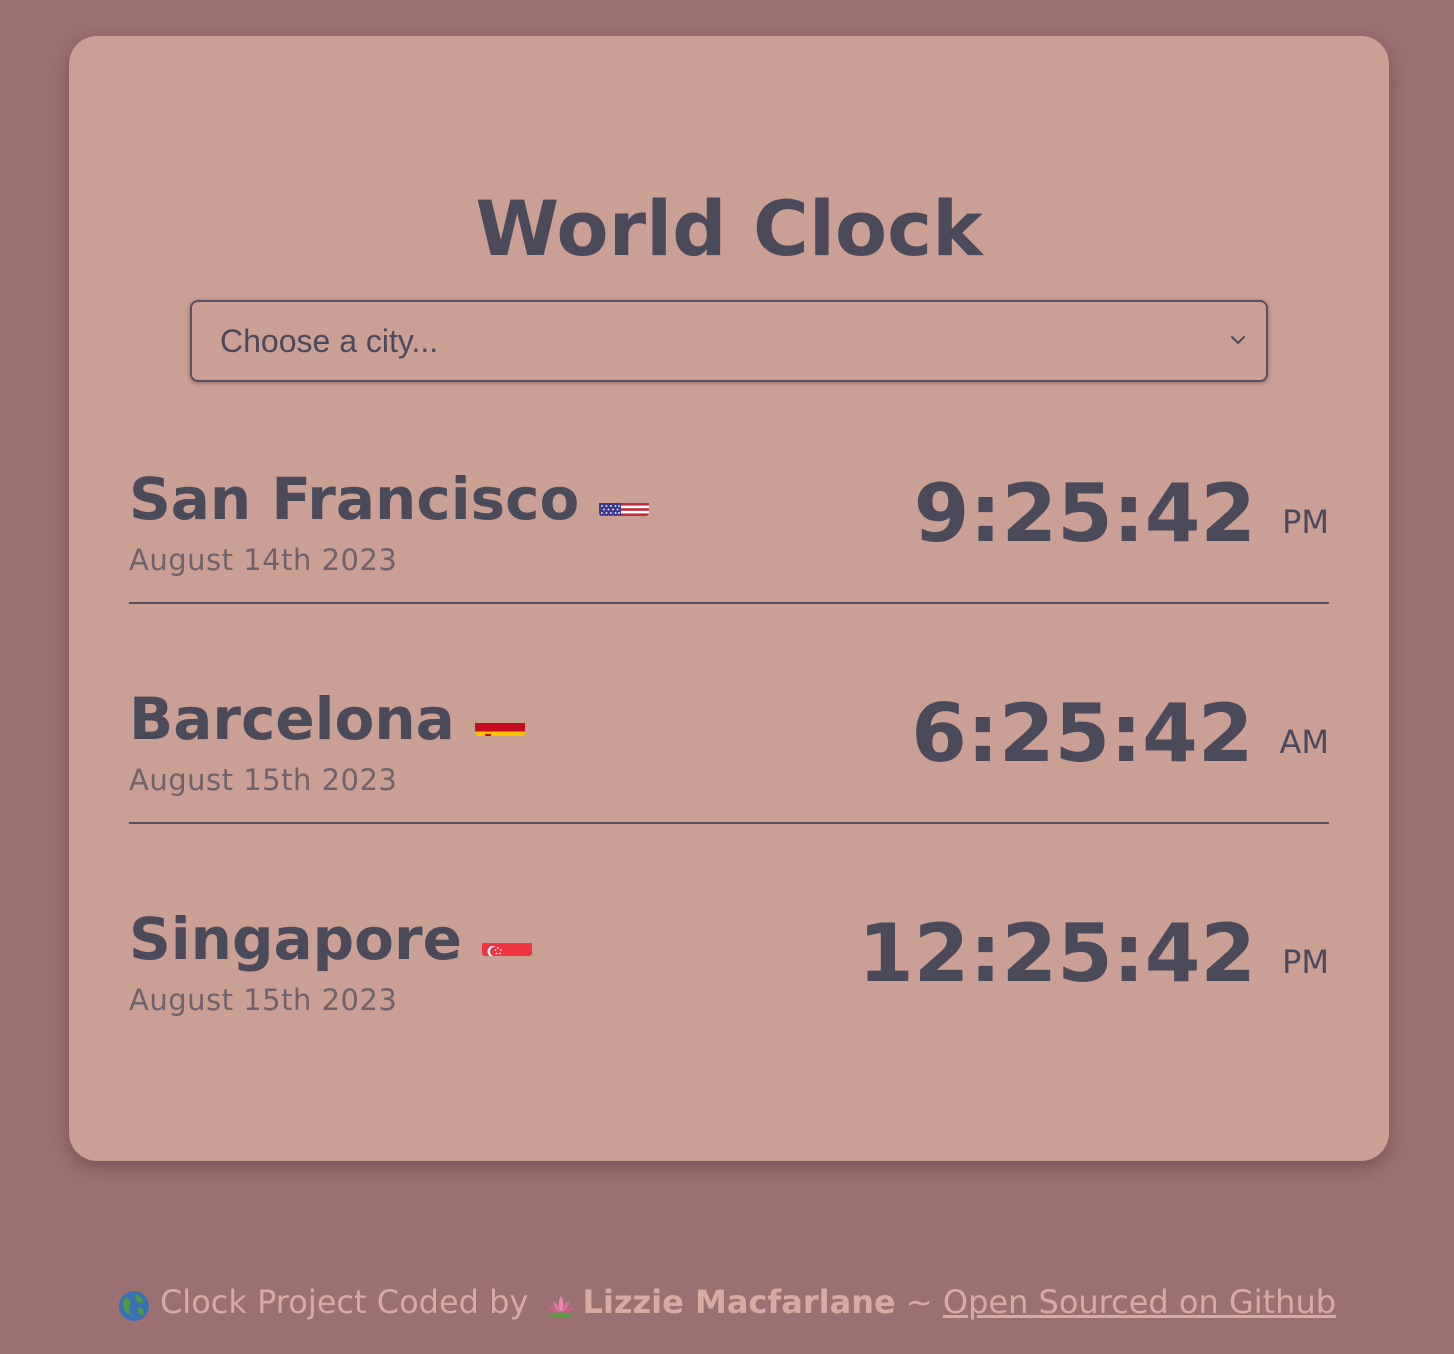  Describe the element at coordinates (295, 939) in the screenshot. I see `city-name: Singapore` at that location.